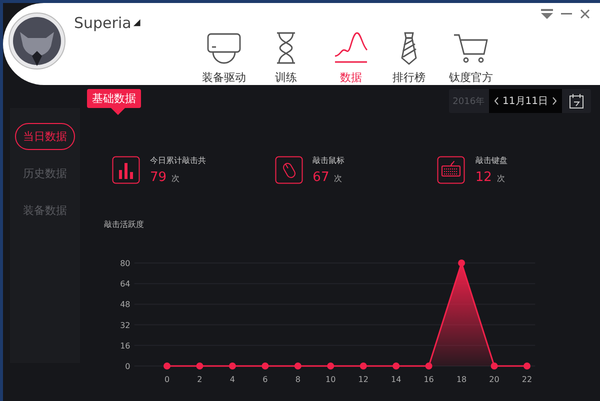 The height and width of the screenshot is (401, 600). I want to click on user-name: Superia, so click(103, 23).